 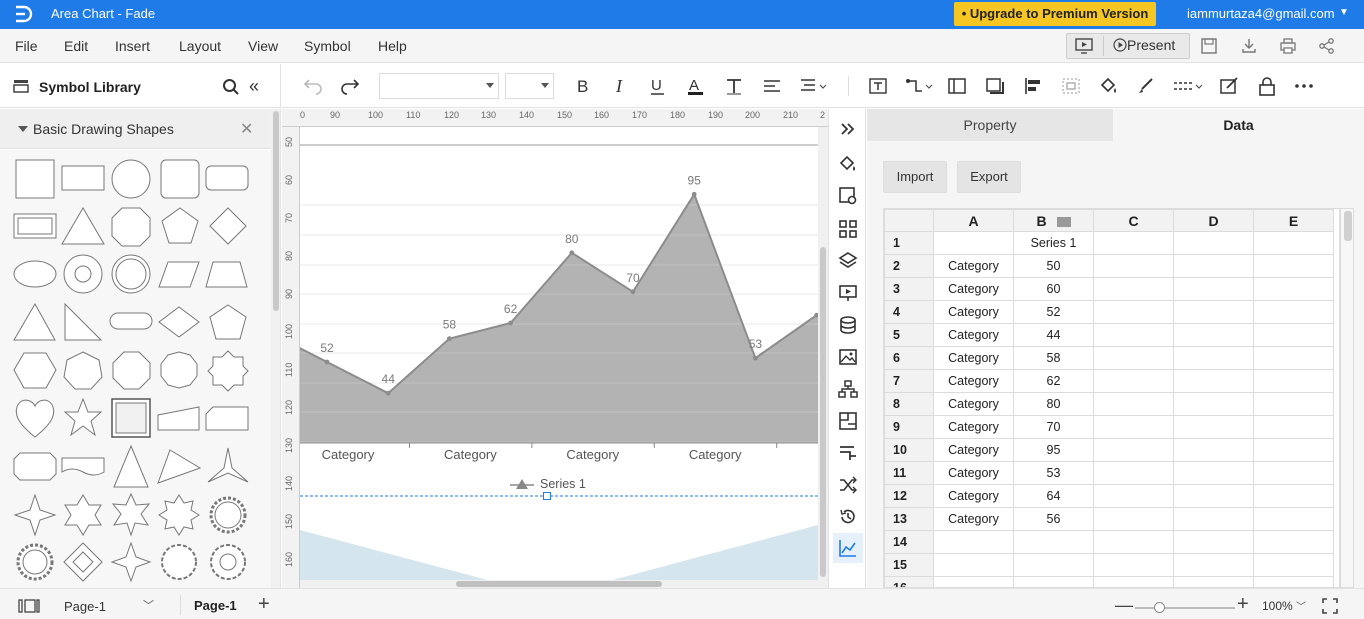 I want to click on undo-icon, so click(x=313, y=86).